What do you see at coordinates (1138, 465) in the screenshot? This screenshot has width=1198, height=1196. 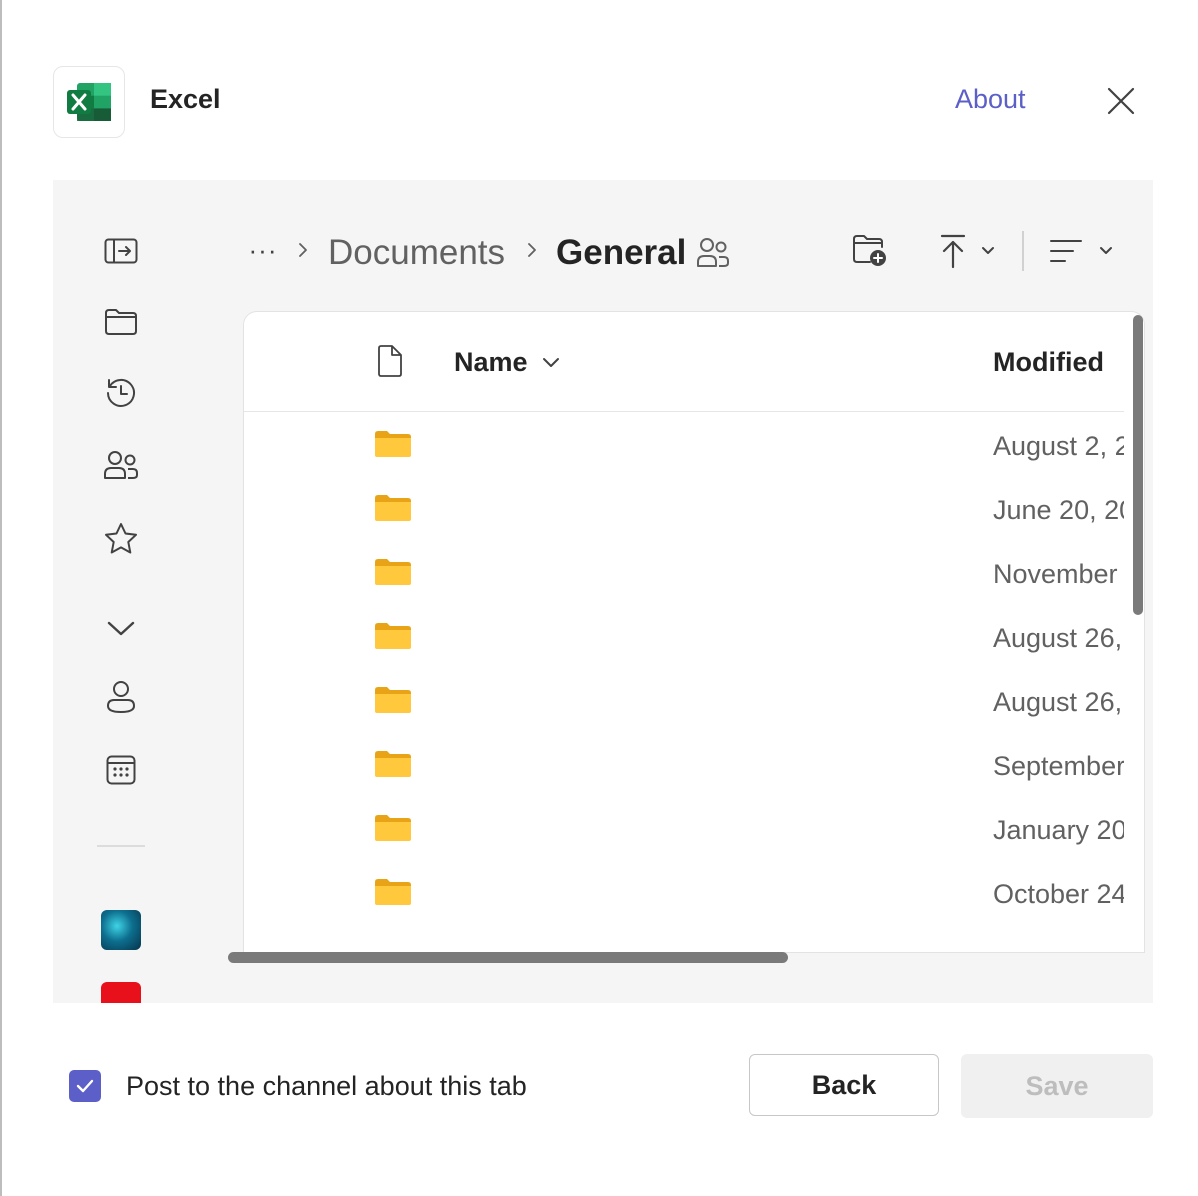 I see `vertical-scrollbar` at bounding box center [1138, 465].